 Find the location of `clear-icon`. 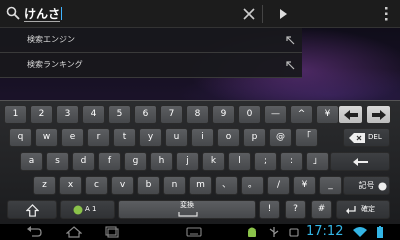

clear-icon is located at coordinates (249, 14).